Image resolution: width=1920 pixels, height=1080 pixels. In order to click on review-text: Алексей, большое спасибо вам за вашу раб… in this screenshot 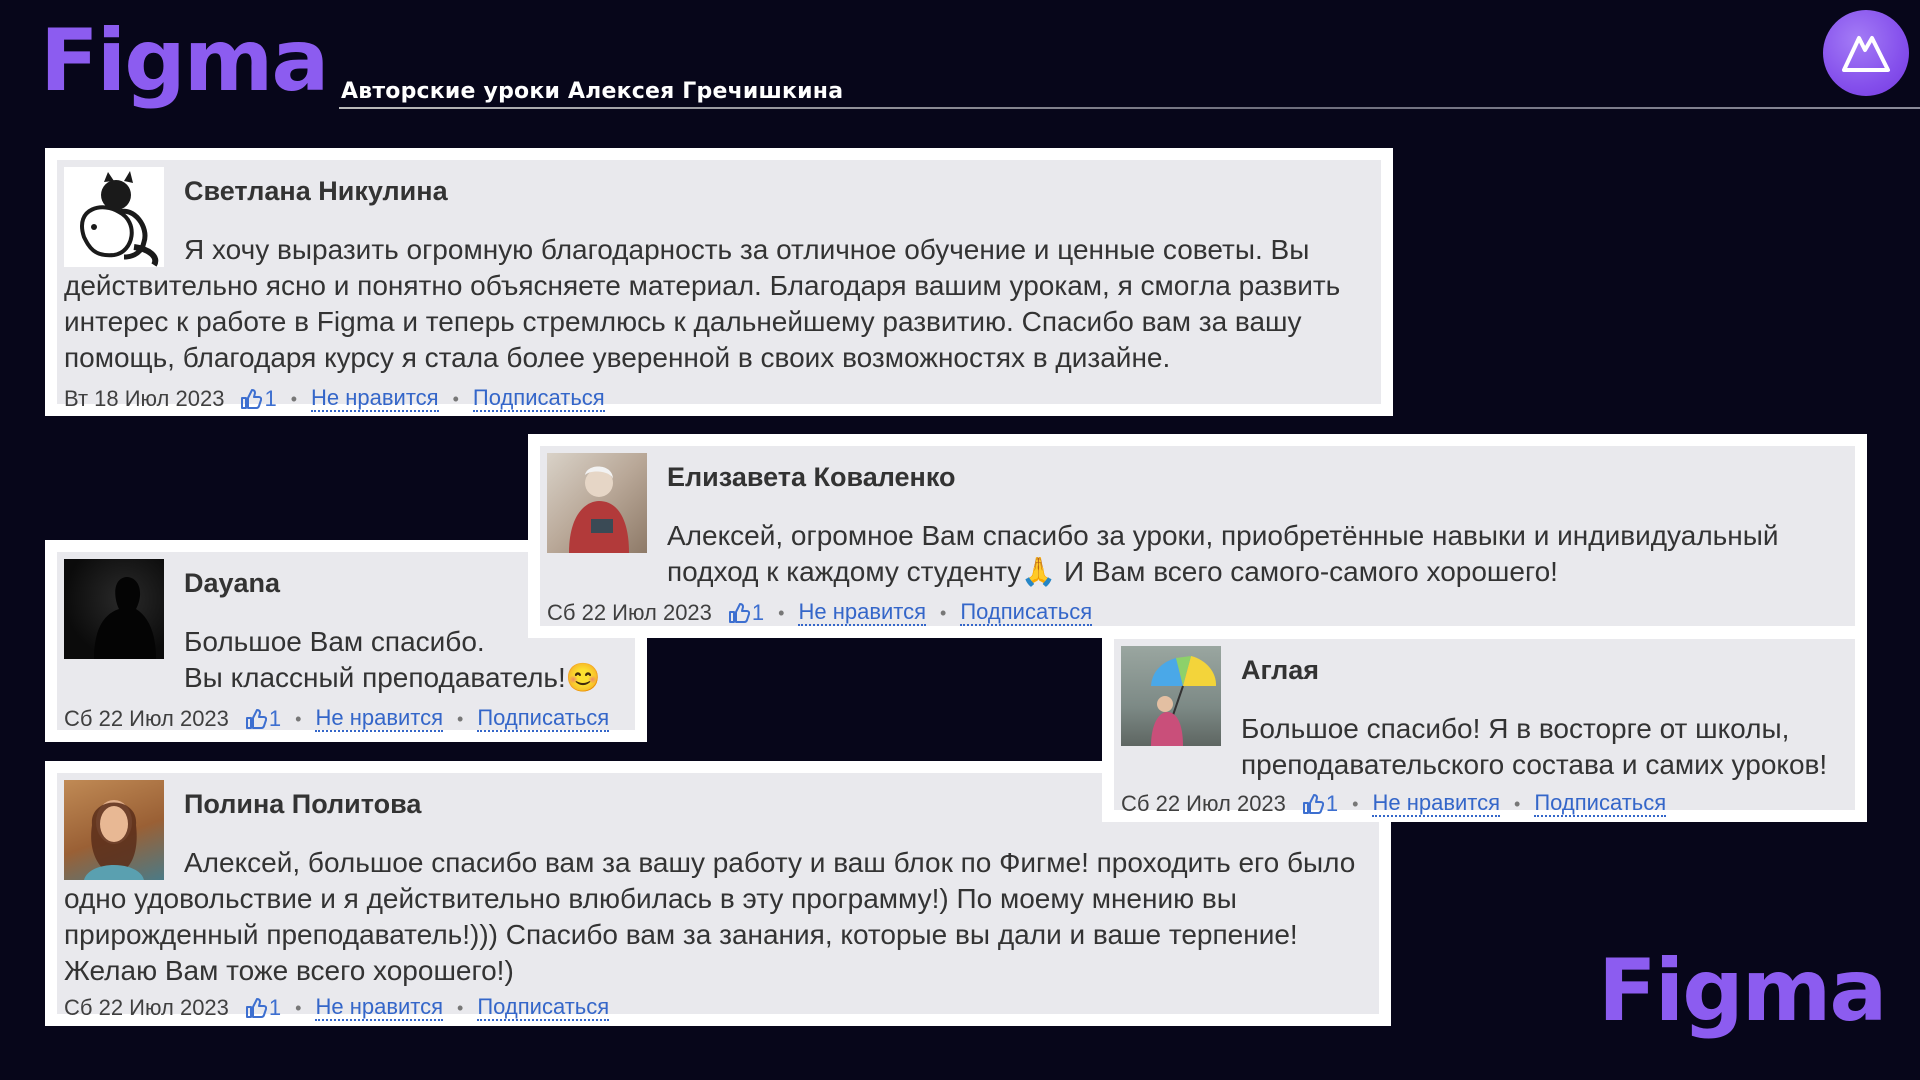, I will do `click(710, 916)`.